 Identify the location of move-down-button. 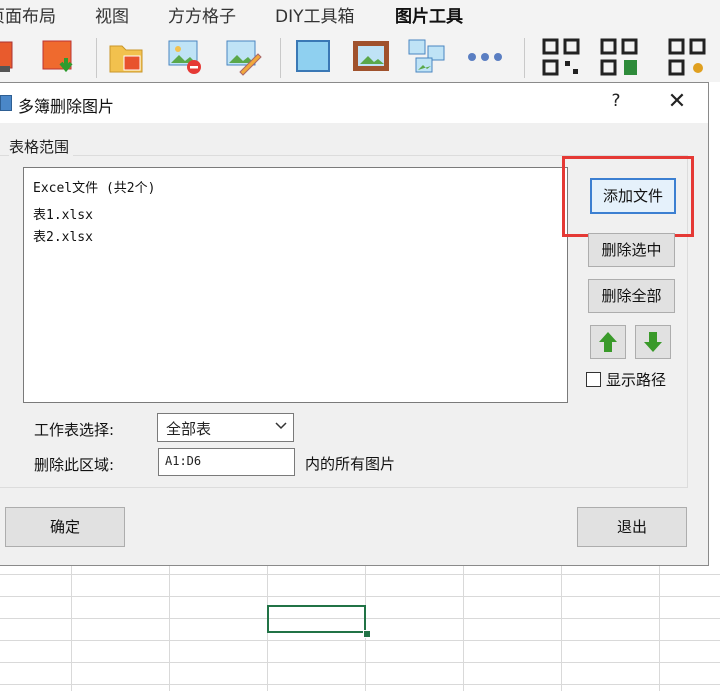
(653, 342).